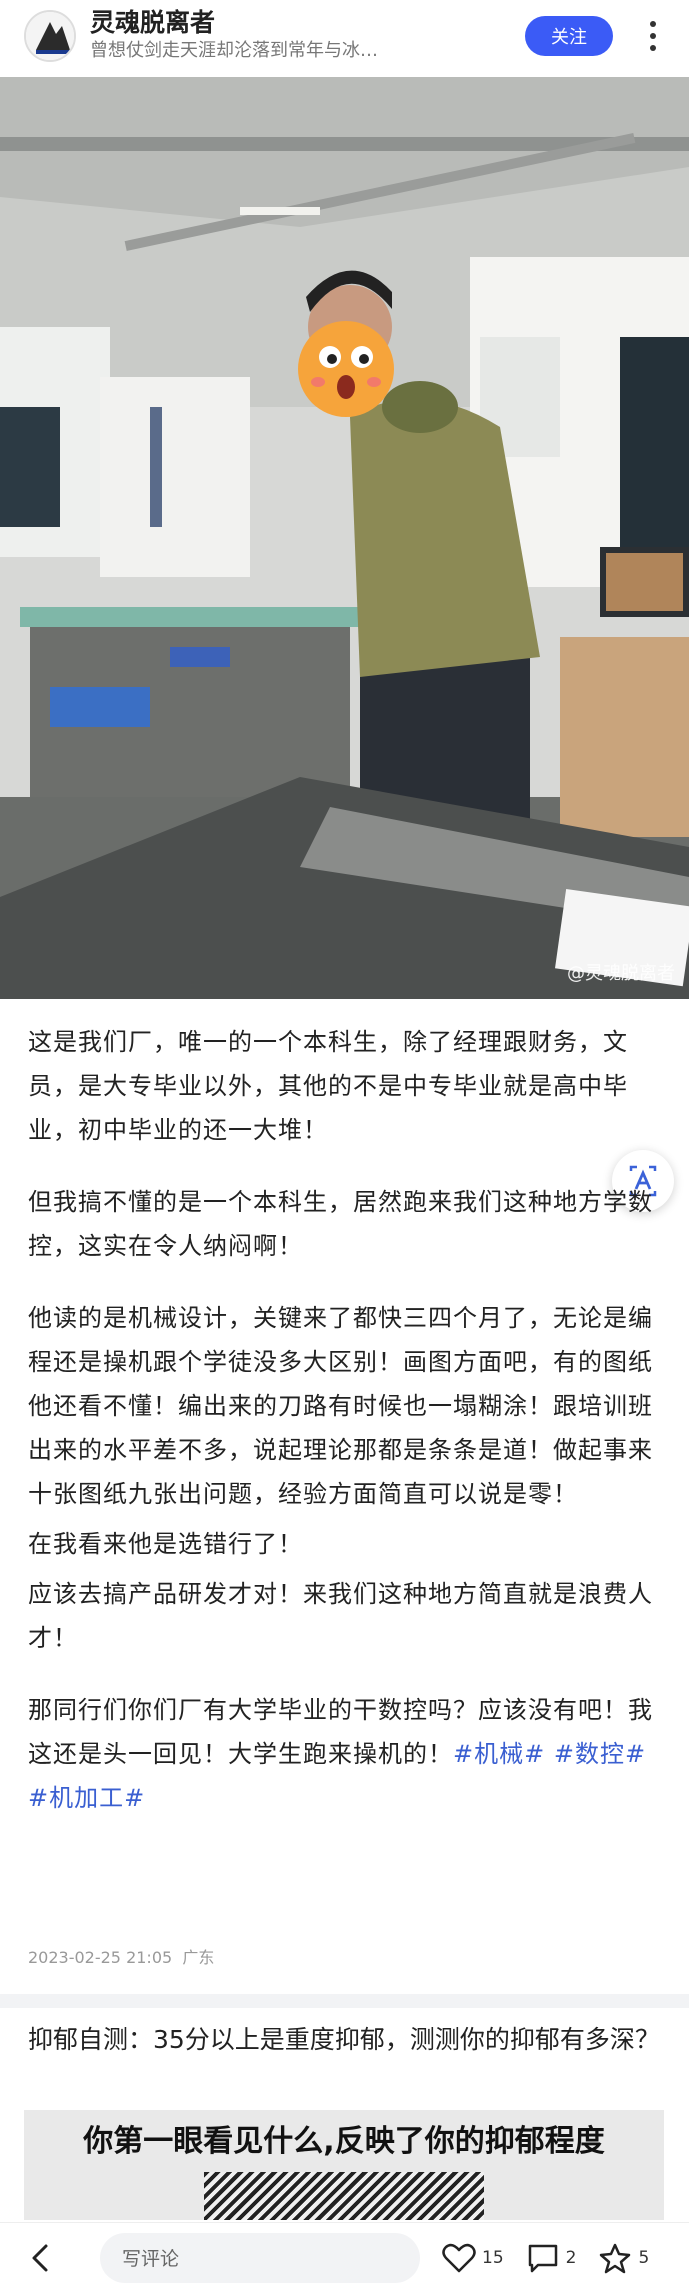  What do you see at coordinates (340, 1616) in the screenshot?
I see `post-paragraph: 应该去搞产品研发才对！来我们这种地方简直就是浪费人才！` at bounding box center [340, 1616].